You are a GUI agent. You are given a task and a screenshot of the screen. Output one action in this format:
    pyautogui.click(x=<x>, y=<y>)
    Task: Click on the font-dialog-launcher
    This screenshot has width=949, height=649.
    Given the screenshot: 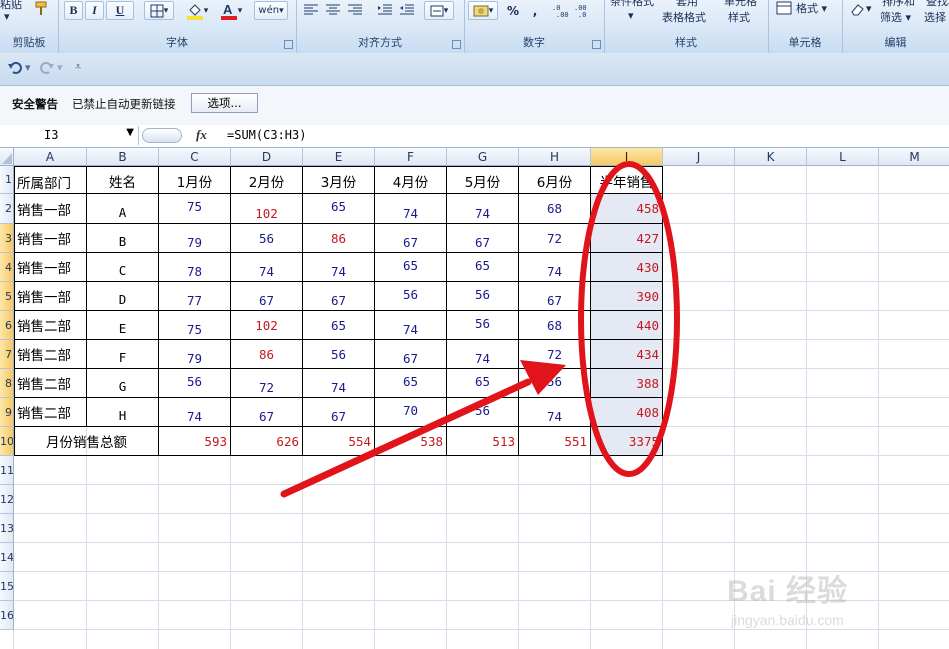 What is the action you would take?
    pyautogui.click(x=288, y=44)
    